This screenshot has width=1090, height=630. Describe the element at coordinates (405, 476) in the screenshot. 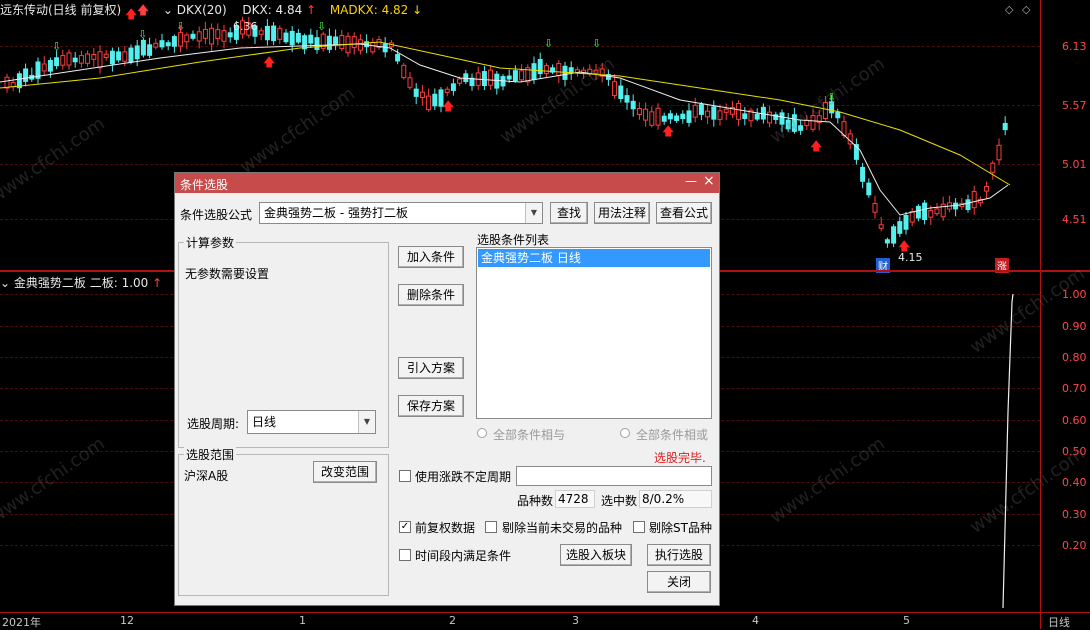

I see `uncertain-period-checkbox` at that location.